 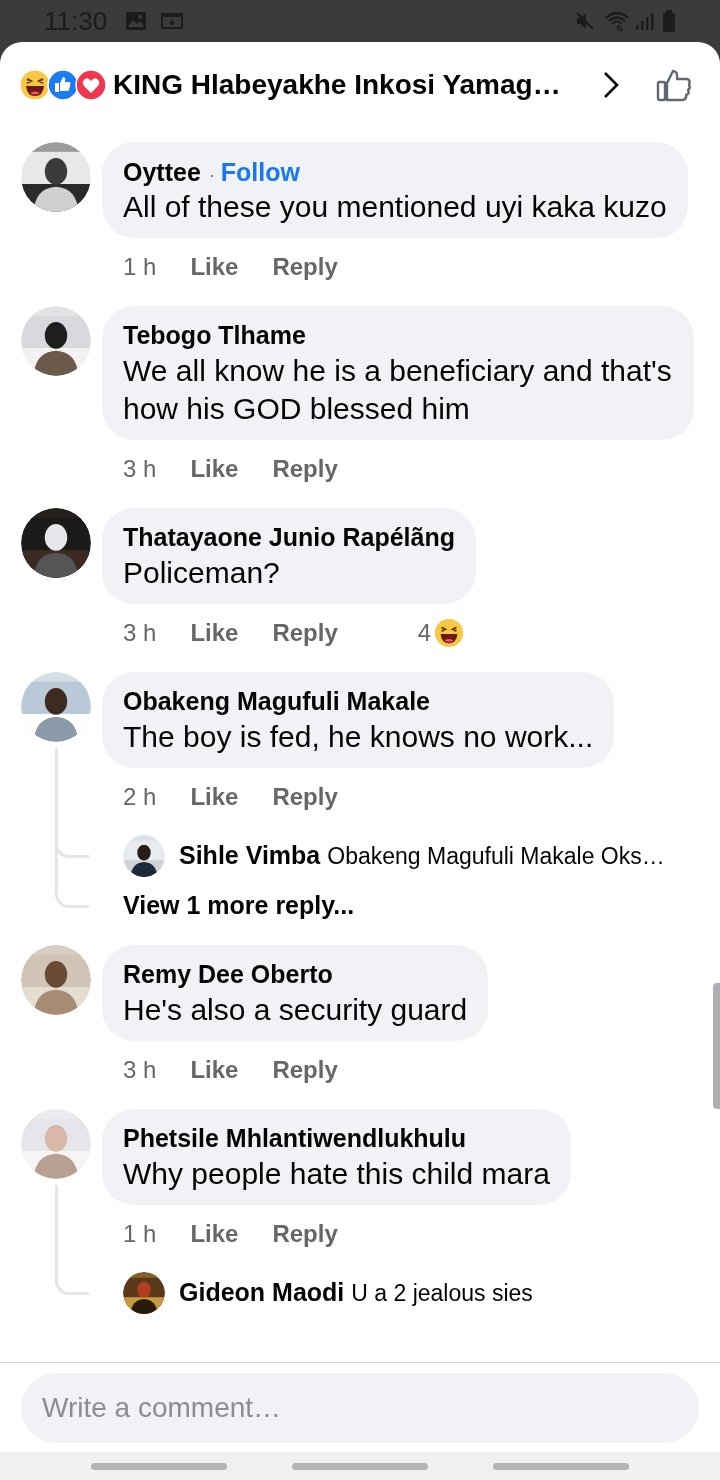 I want to click on comment-text: He's also a security guard, so click(x=295, y=1010).